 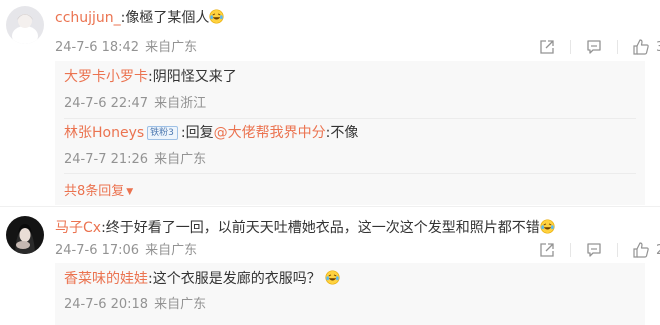 What do you see at coordinates (658, 250) in the screenshot?
I see `like-count: 22` at bounding box center [658, 250].